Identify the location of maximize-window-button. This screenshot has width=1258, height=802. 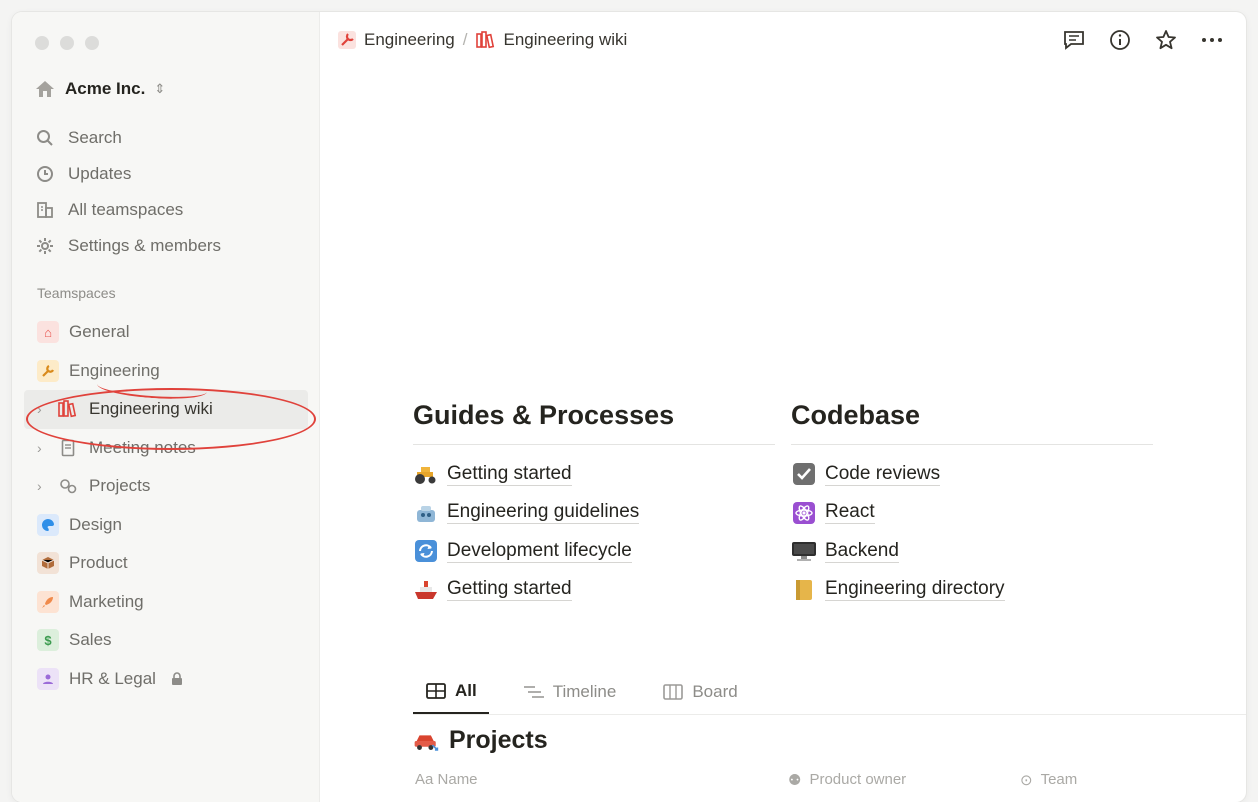
(92, 43).